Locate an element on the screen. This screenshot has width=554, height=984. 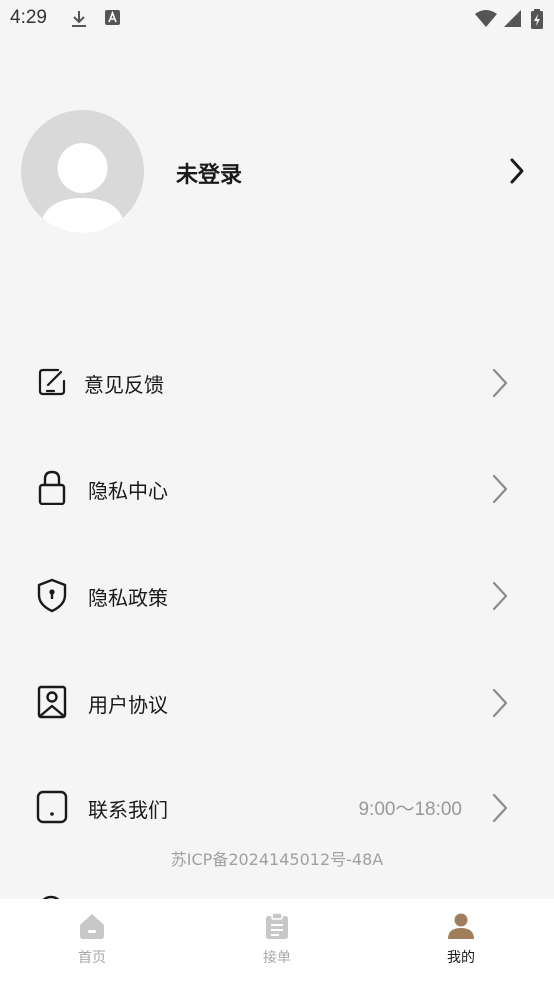
avatar is located at coordinates (82, 171).